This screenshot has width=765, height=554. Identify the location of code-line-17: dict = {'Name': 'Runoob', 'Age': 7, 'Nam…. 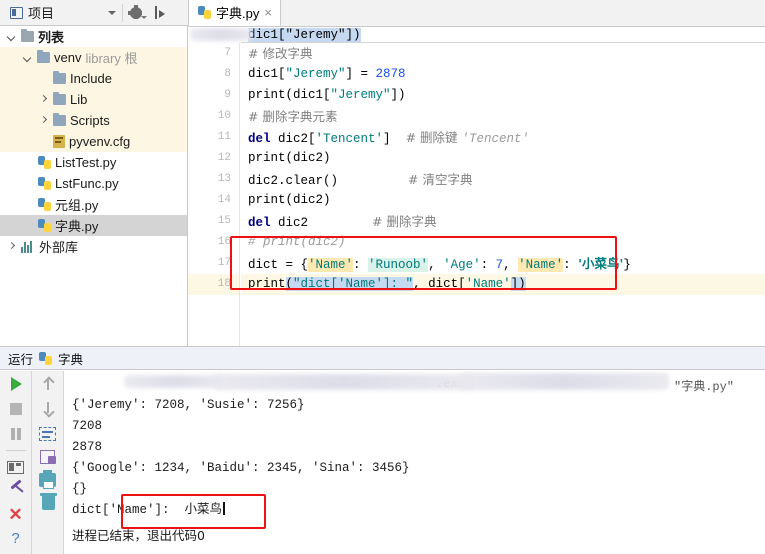
(503, 263).